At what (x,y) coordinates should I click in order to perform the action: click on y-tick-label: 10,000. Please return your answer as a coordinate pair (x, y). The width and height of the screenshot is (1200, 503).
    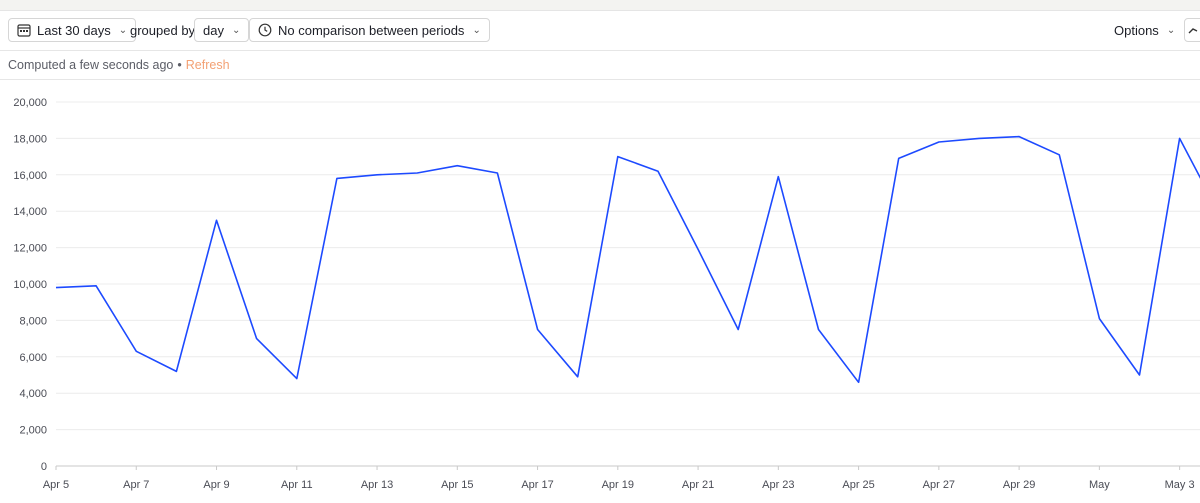
    Looking at the image, I should click on (30, 285).